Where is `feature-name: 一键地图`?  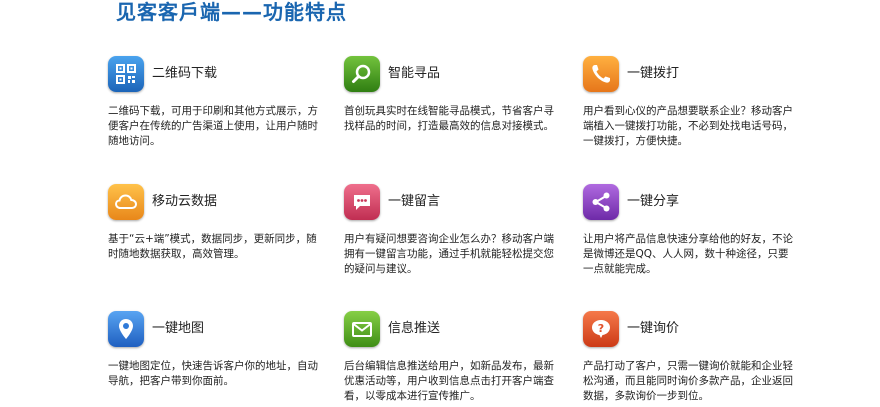 feature-name: 一键地图 is located at coordinates (178, 328).